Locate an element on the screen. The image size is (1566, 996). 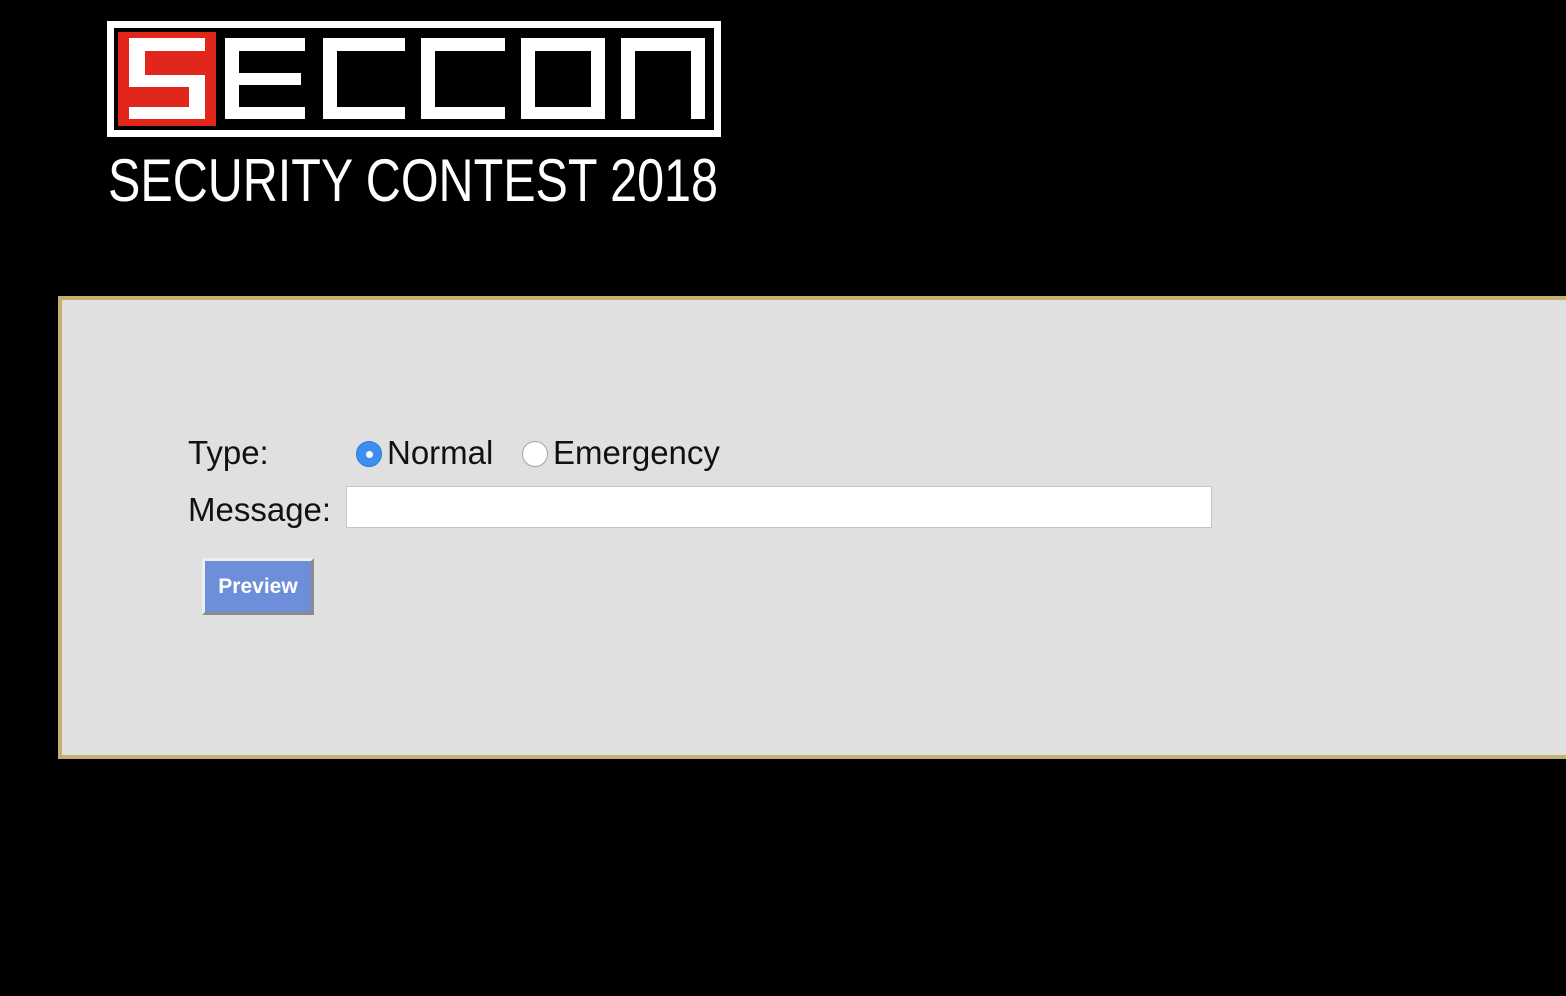
message-input is located at coordinates (779, 507).